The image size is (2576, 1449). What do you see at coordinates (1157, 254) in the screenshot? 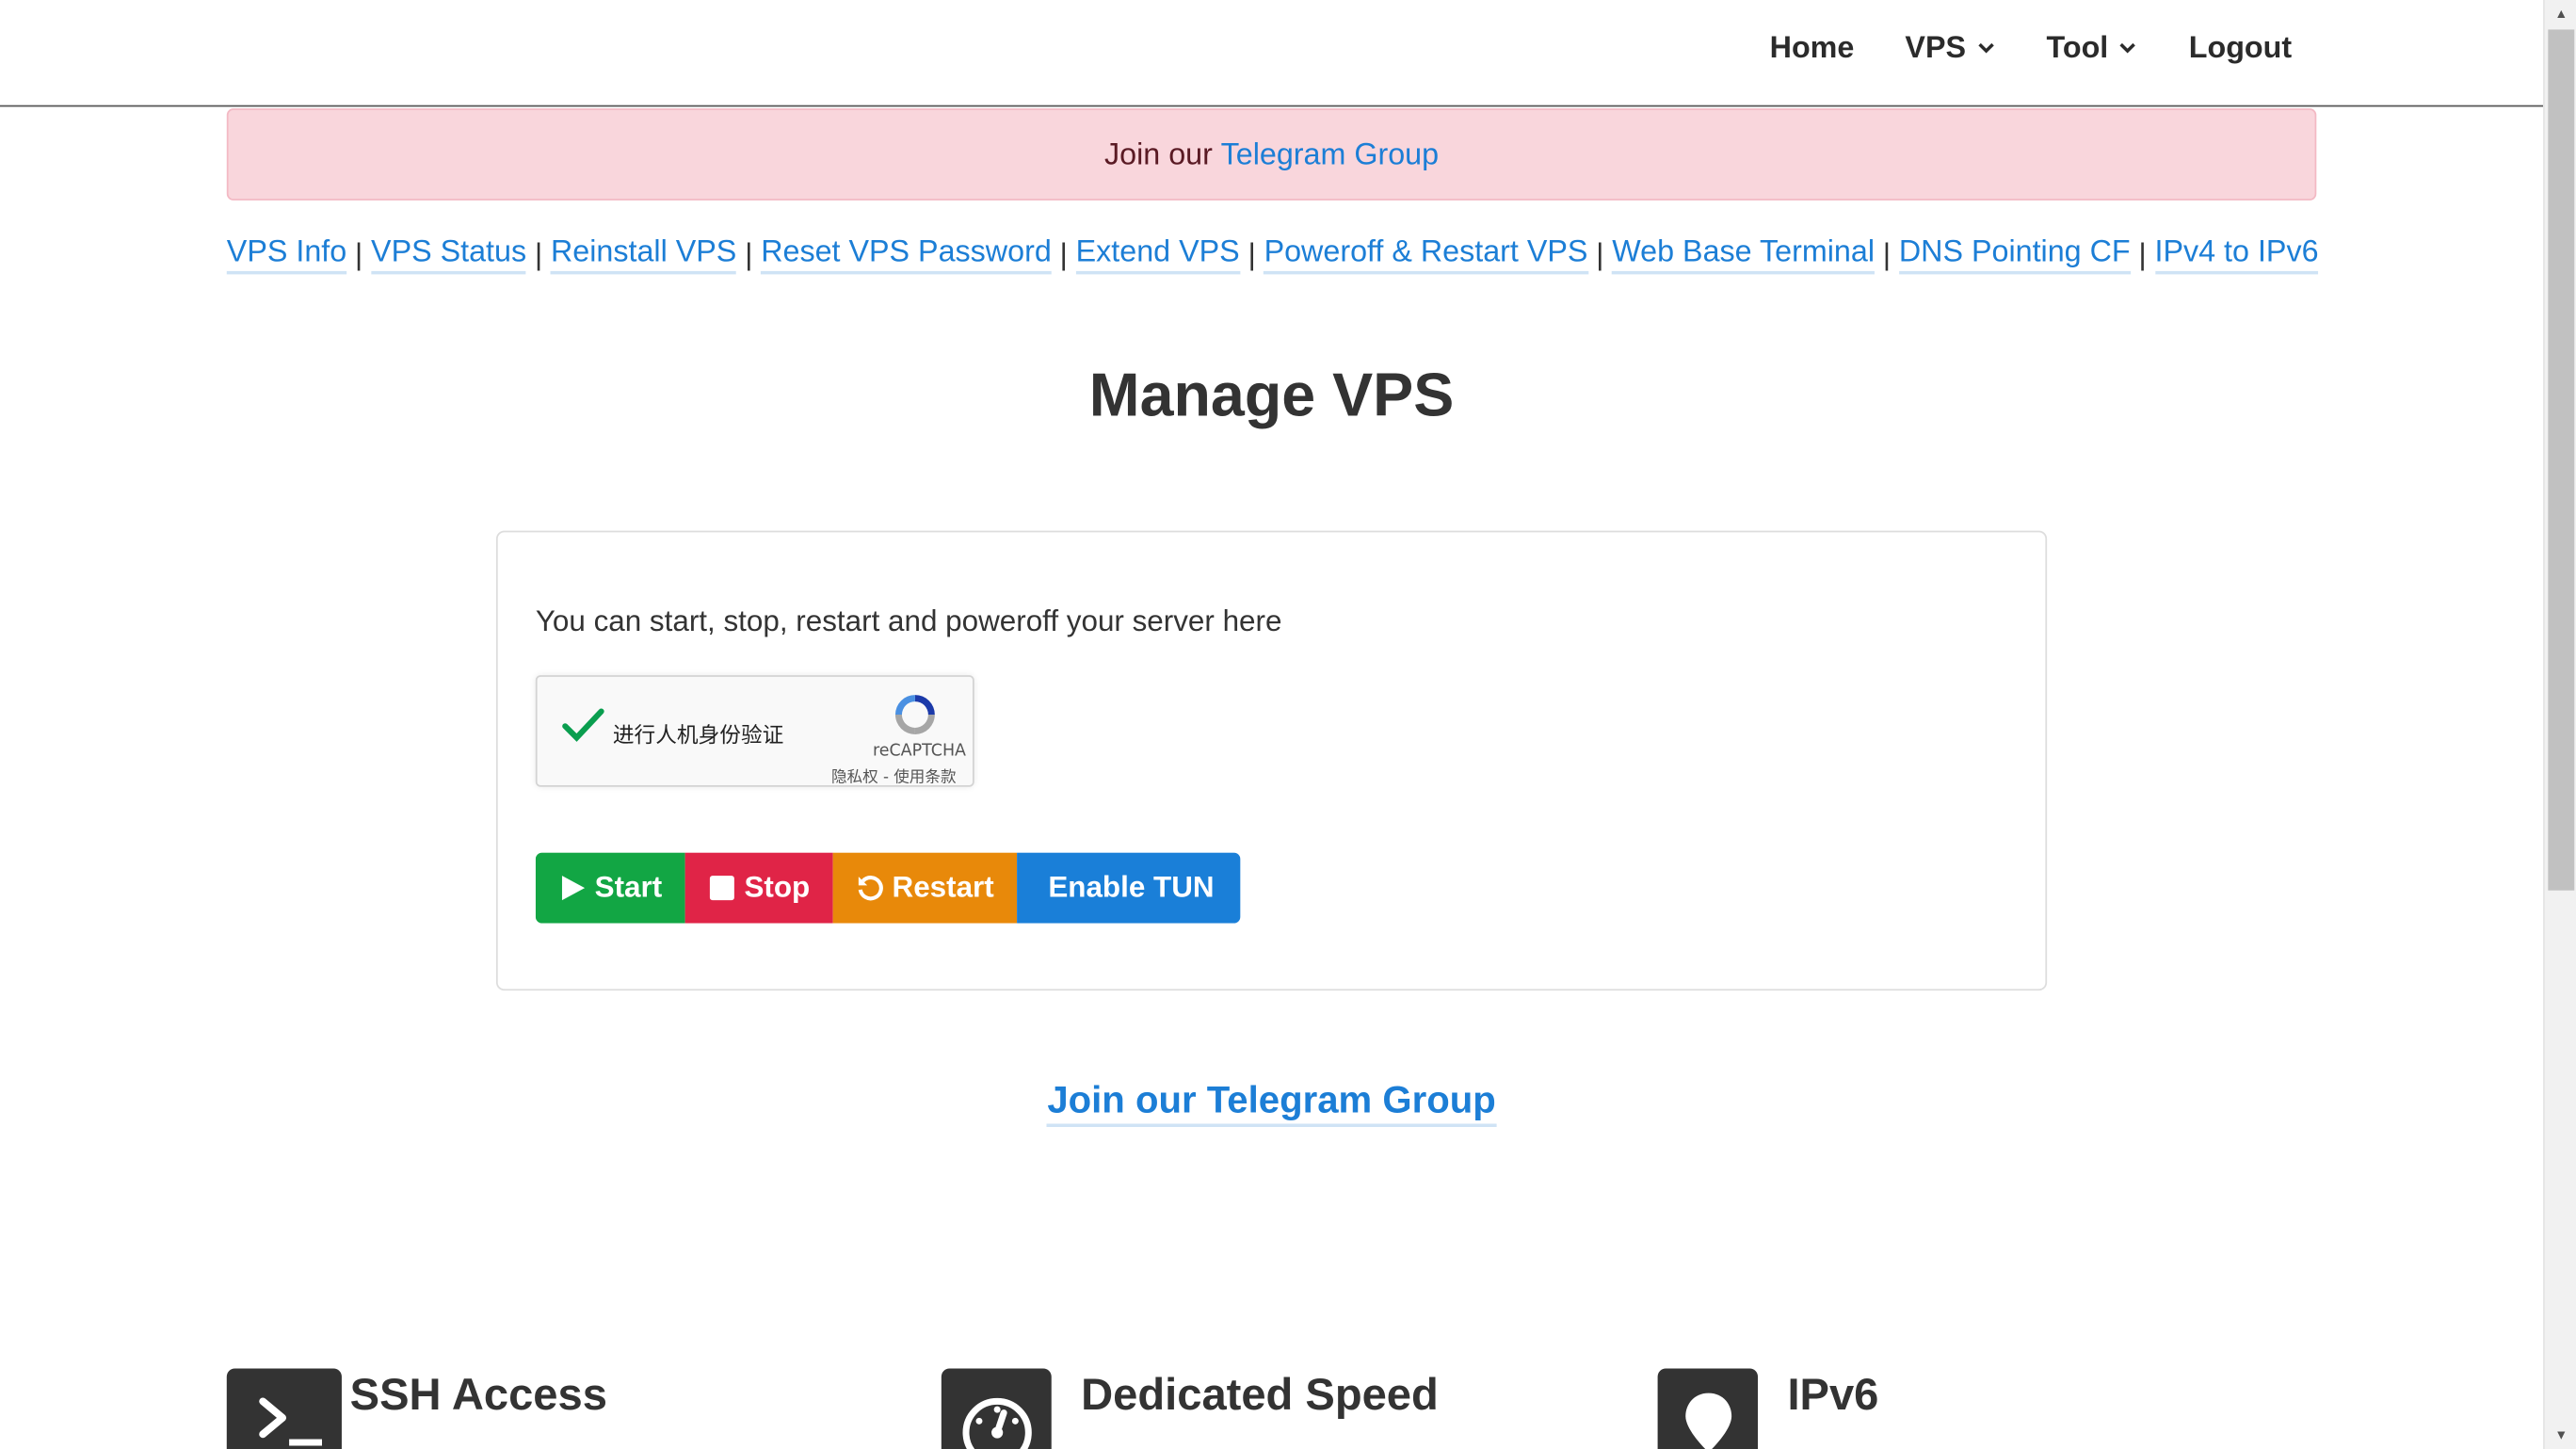
I see `link-extend-vps: Extend VPS` at bounding box center [1157, 254].